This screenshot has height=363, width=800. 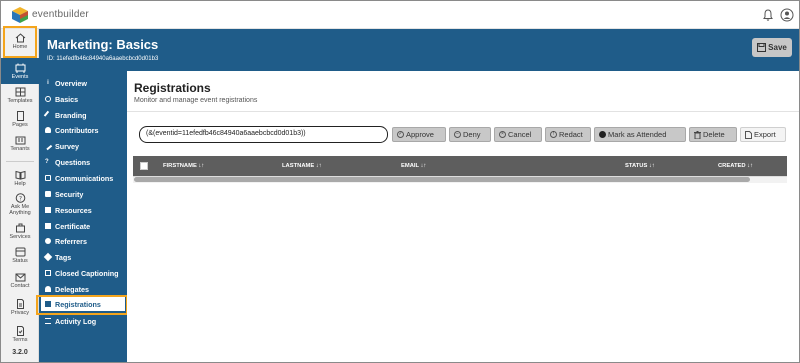 I want to click on help-icon, so click(x=20, y=175).